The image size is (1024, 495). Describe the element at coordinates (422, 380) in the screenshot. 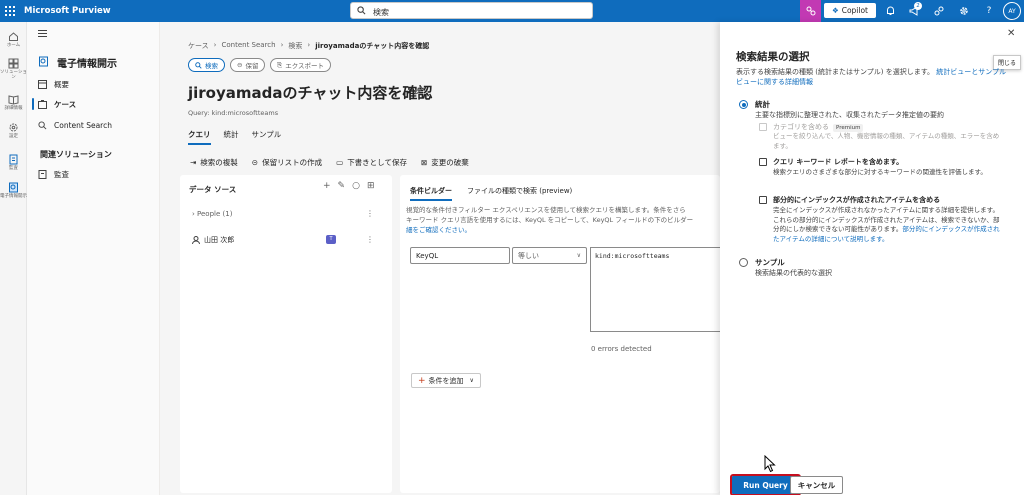

I see `plus-icon: +` at that location.